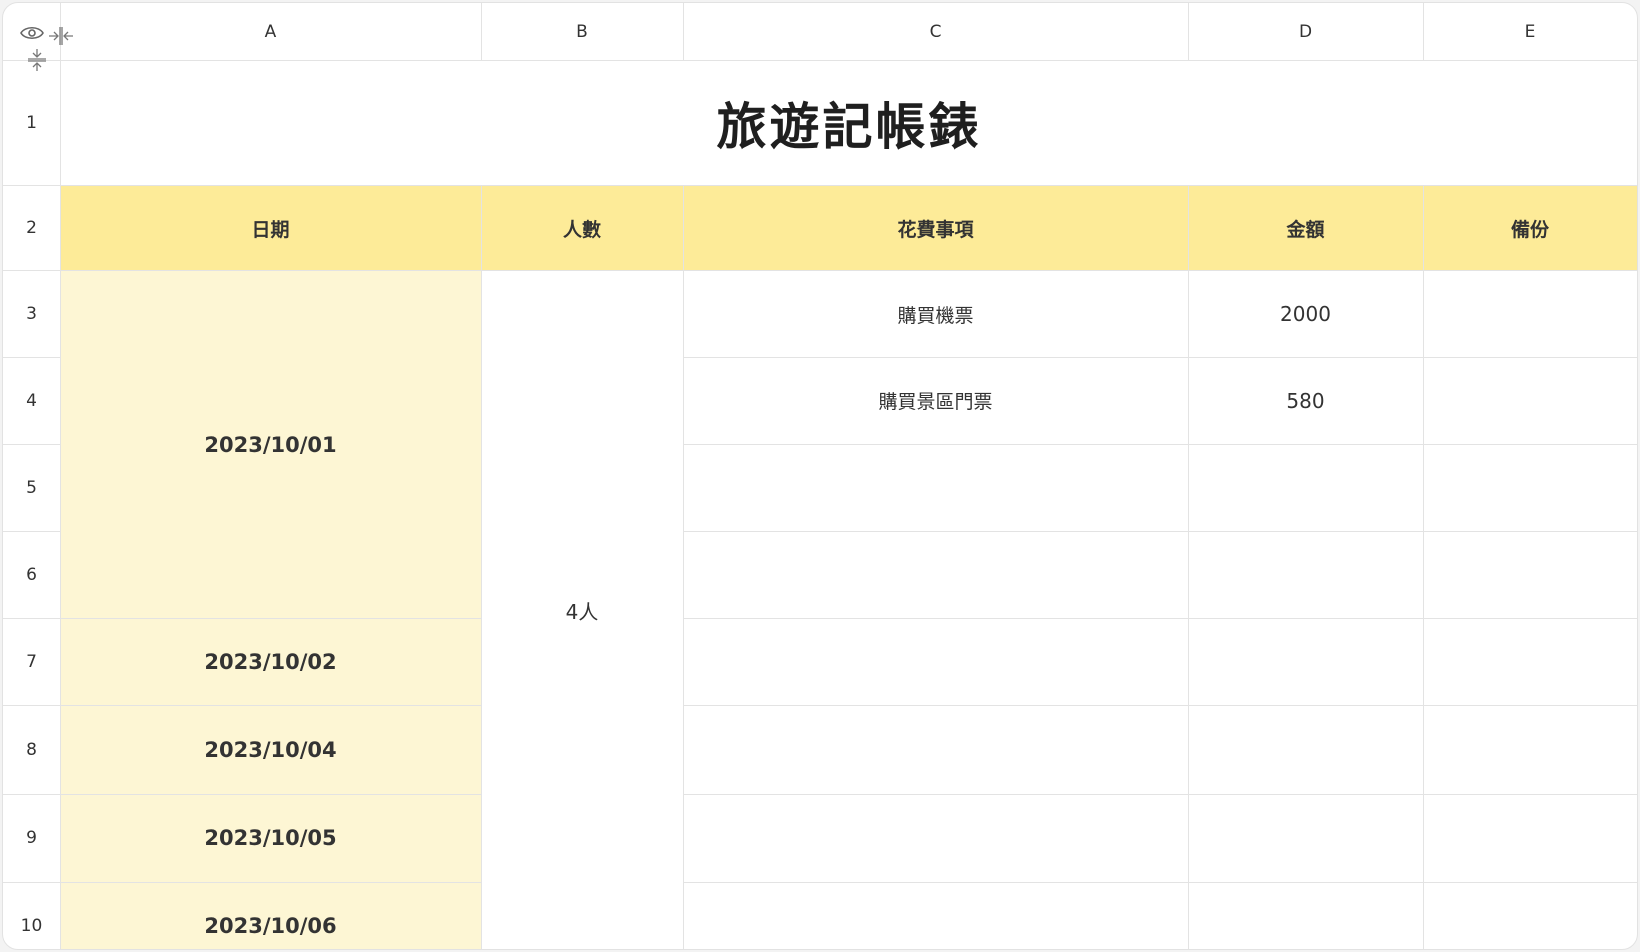 The image size is (1640, 952). Describe the element at coordinates (31, 661) in the screenshot. I see `row-header-7: 7` at that location.